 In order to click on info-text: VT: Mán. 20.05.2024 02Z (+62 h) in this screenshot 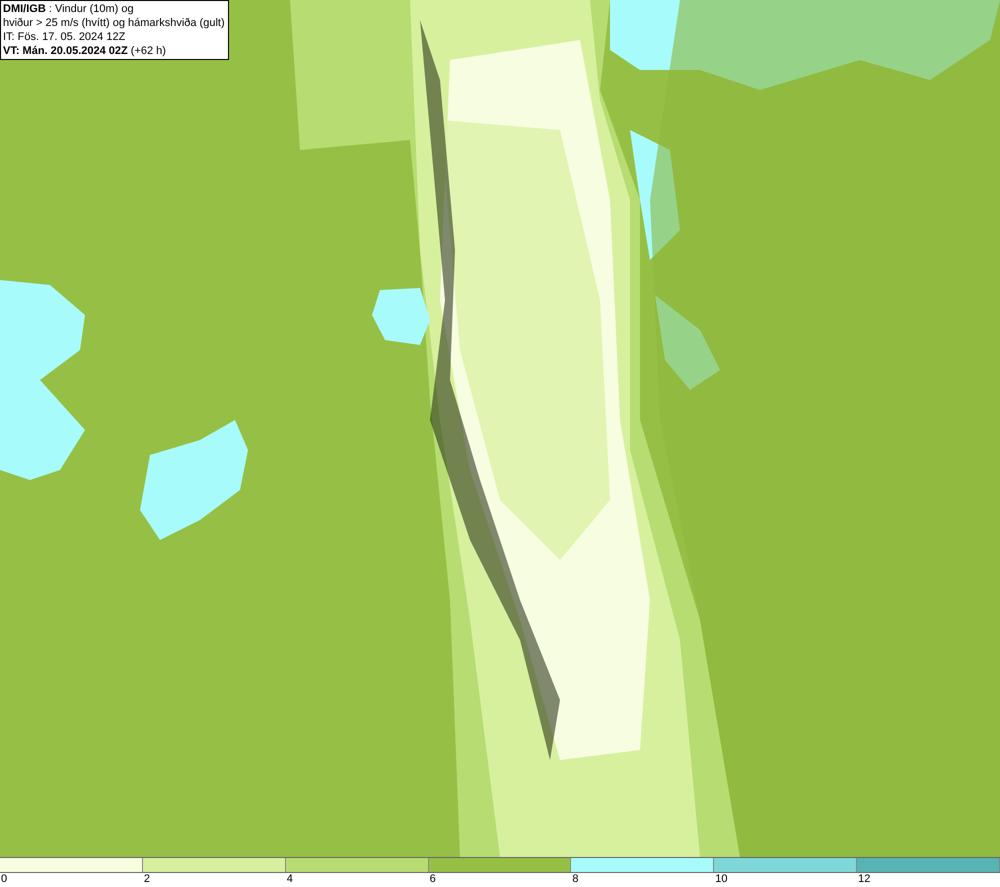, I will do `click(85, 51)`.